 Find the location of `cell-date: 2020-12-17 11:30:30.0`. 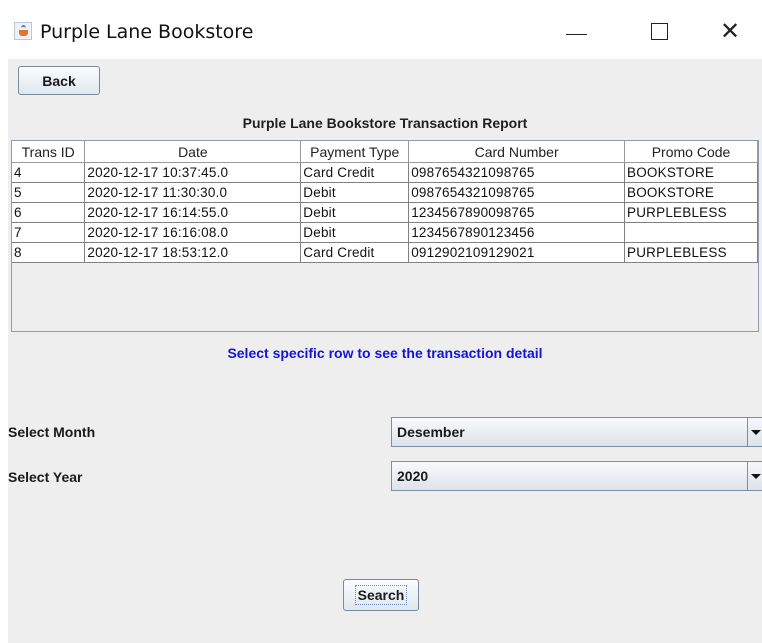

cell-date: 2020-12-17 11:30:30.0 is located at coordinates (193, 192).